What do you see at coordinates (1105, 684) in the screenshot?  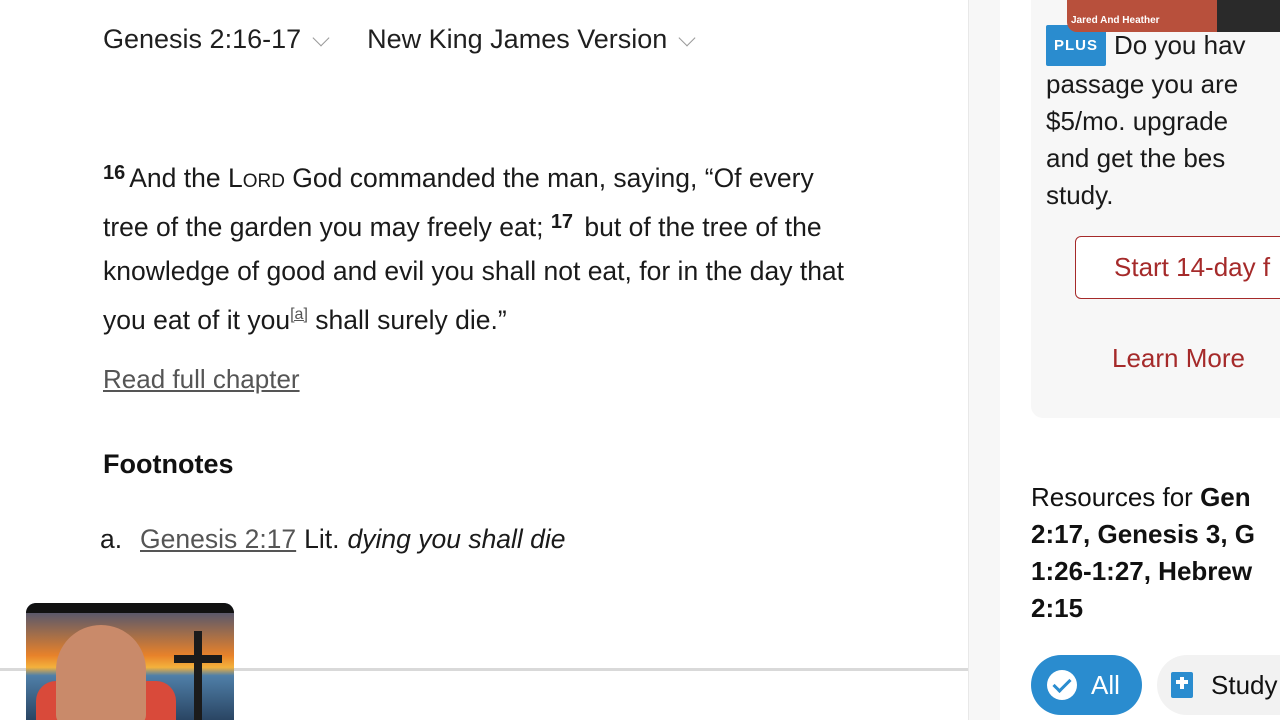 I see `filter-all-label: All` at bounding box center [1105, 684].